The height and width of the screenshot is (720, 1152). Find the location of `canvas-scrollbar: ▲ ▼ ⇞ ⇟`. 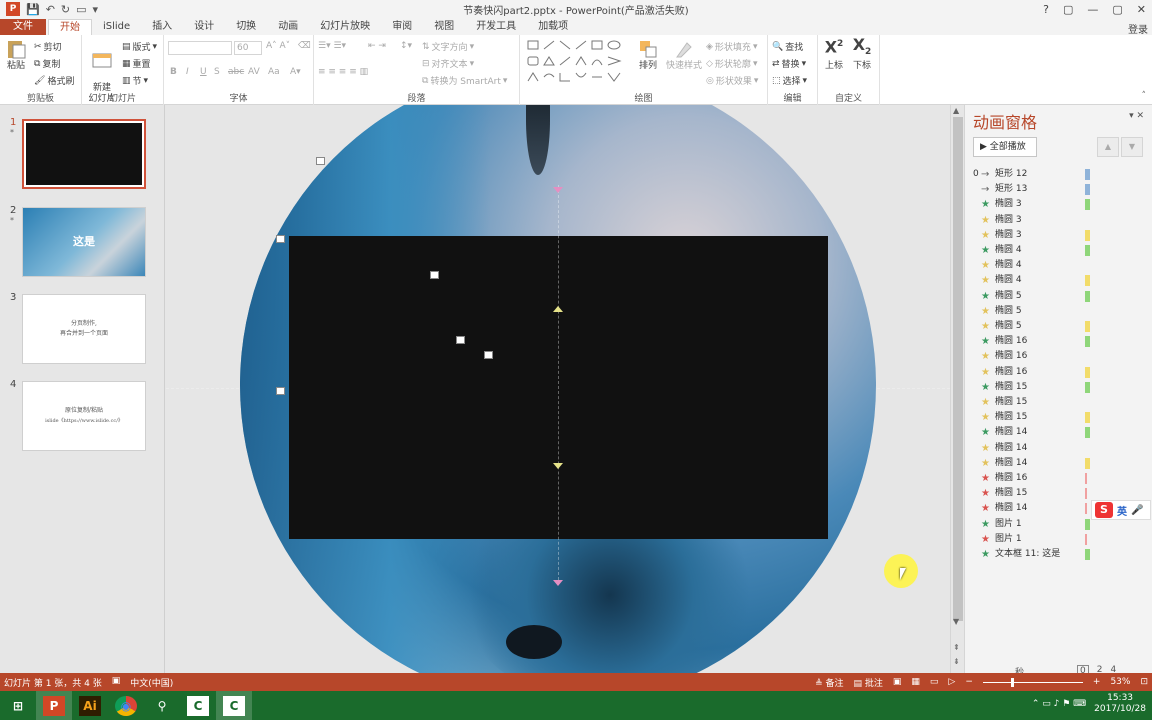

canvas-scrollbar: ▲ ▼ ⇞ ⇟ is located at coordinates (957, 389).